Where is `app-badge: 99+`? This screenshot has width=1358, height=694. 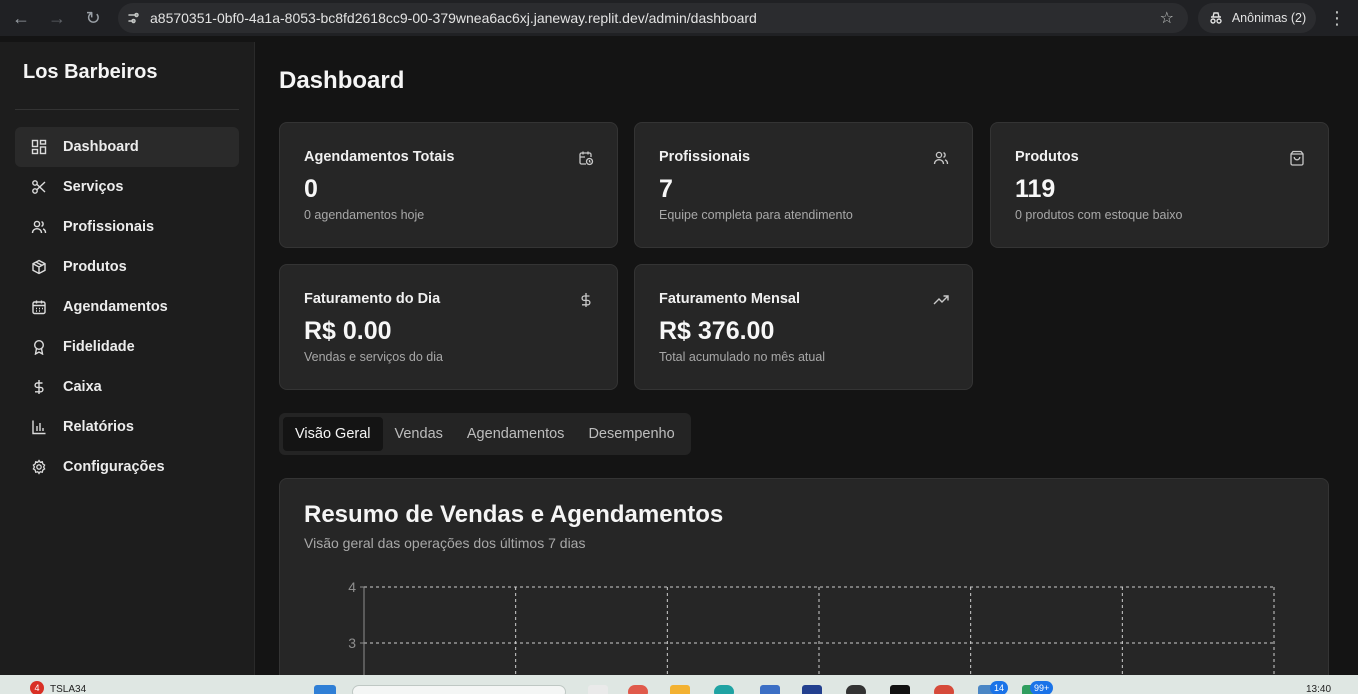
app-badge: 99+ is located at coordinates (1042, 687).